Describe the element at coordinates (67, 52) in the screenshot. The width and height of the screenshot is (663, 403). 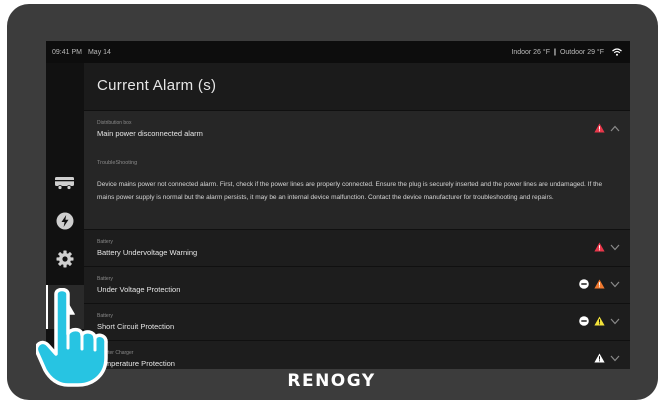
I see `status-time: 09:41 PM` at that location.